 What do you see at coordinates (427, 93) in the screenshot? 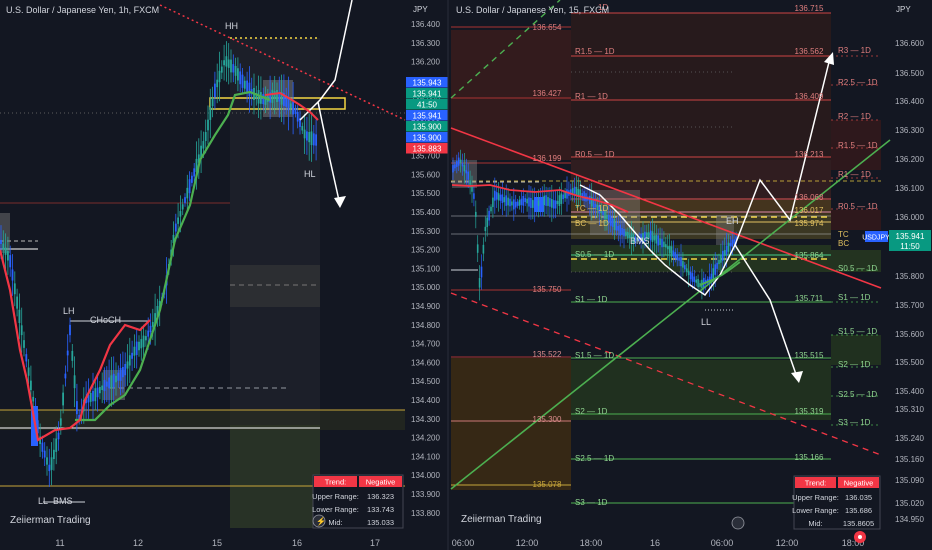
I see `lp-price-tag-text: 135.941` at bounding box center [427, 93].